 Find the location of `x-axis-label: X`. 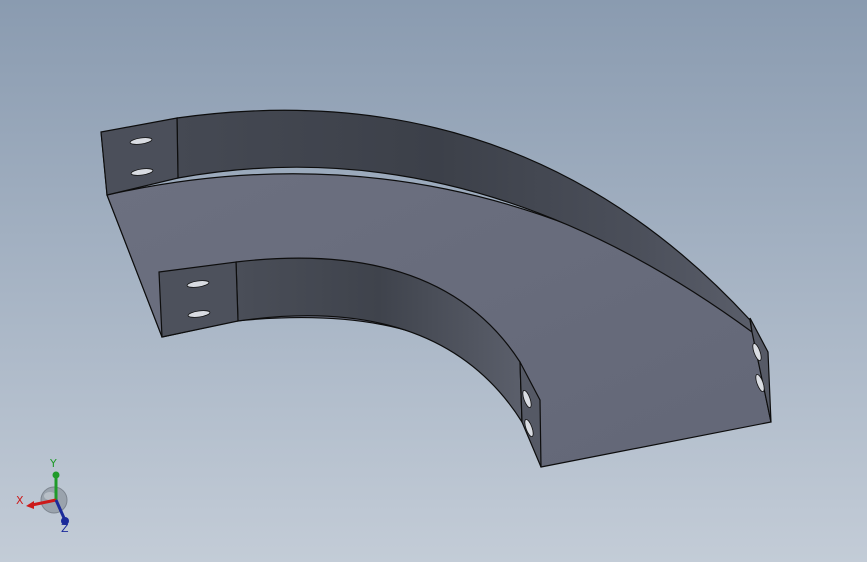

x-axis-label: X is located at coordinates (20, 500).